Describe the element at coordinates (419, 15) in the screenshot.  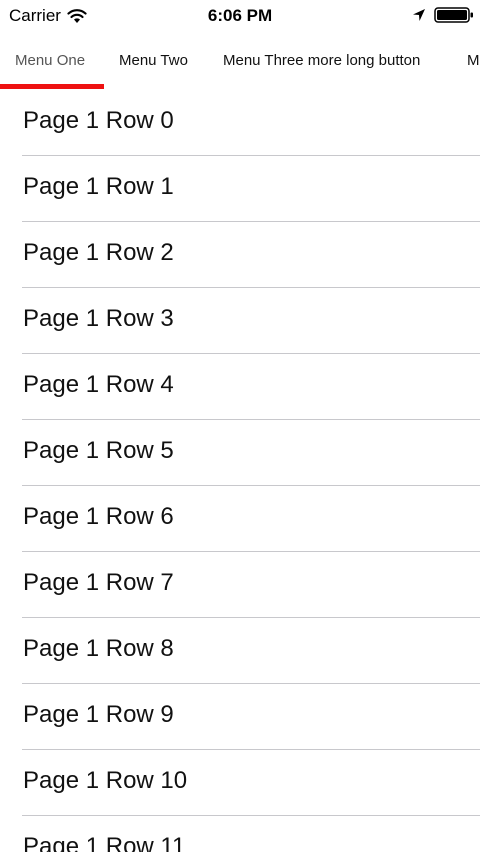
I see `location-arrow-icon` at that location.